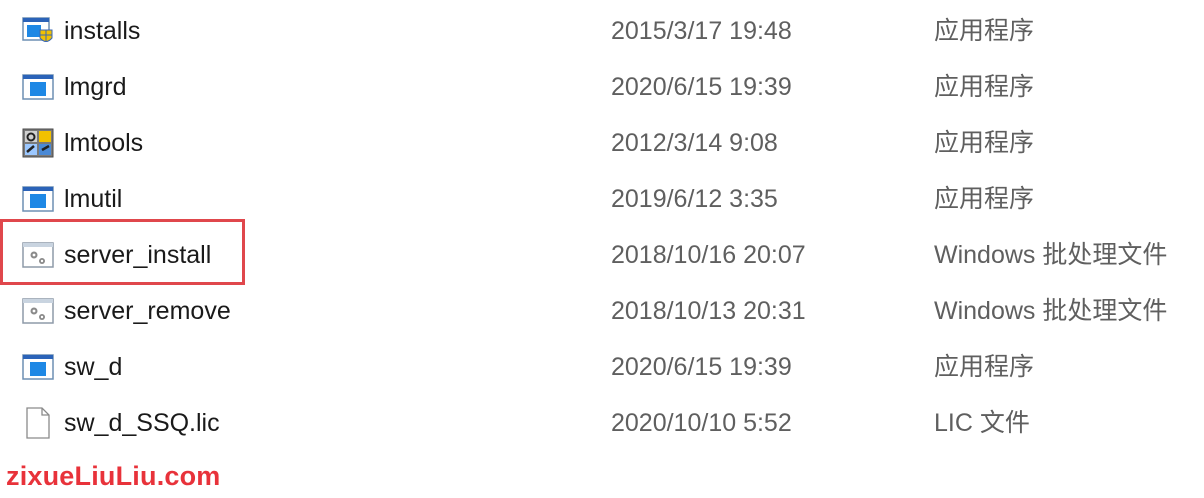 The image size is (1204, 498). Describe the element at coordinates (93, 366) in the screenshot. I see `file-name: sw_d` at that location.